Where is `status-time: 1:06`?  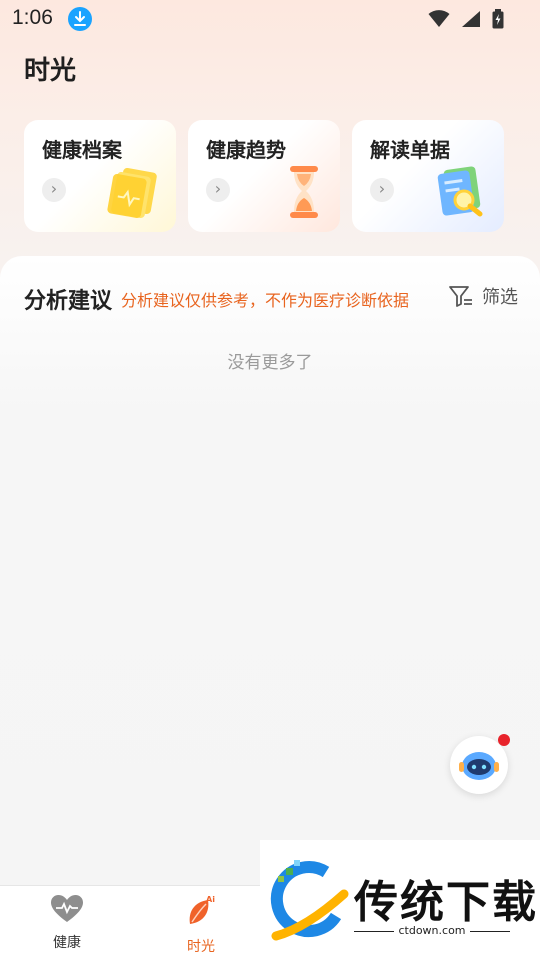 status-time: 1:06 is located at coordinates (32, 17).